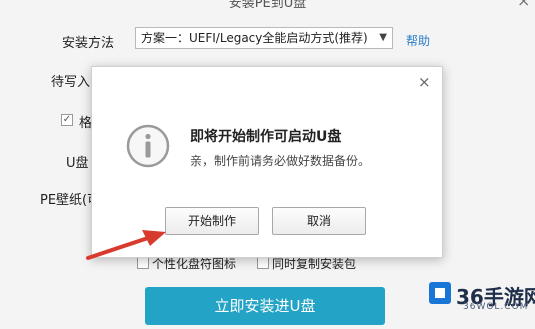  Describe the element at coordinates (319, 221) in the screenshot. I see `cancel-button: 取消` at that location.